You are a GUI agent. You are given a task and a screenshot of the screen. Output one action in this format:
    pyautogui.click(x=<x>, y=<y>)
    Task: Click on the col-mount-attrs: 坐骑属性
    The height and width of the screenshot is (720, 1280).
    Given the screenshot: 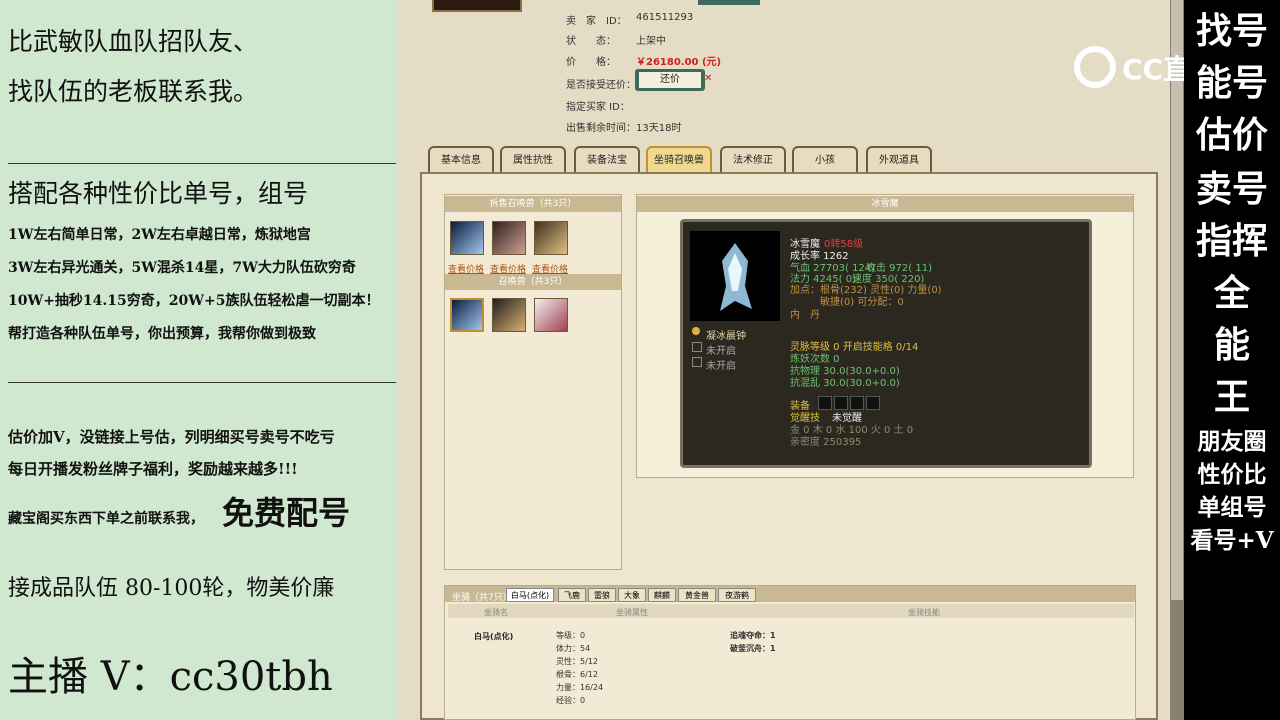 What is the action you would take?
    pyautogui.click(x=632, y=612)
    